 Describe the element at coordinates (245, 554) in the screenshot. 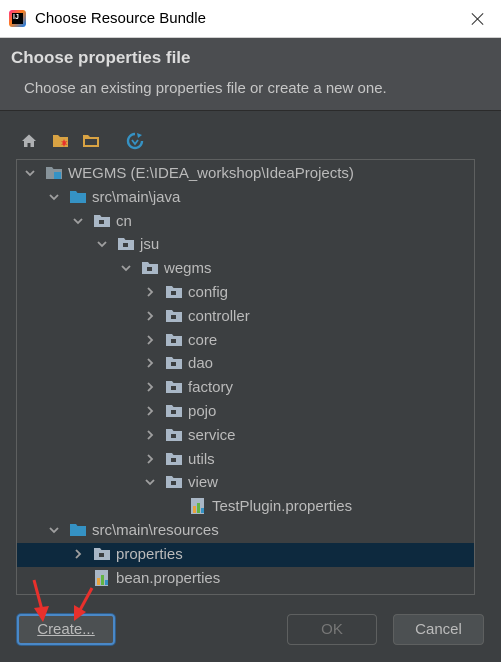

I see `tree-row: properties` at that location.